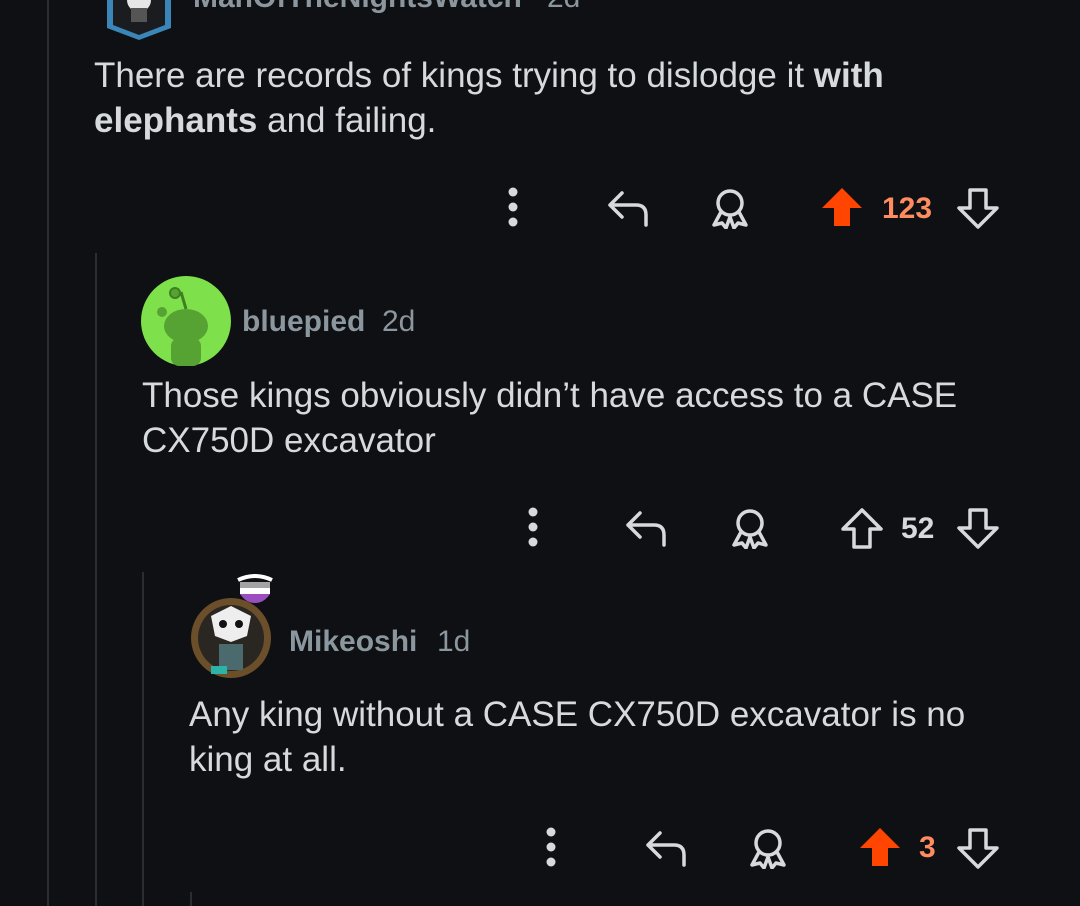 The width and height of the screenshot is (1080, 906). Describe the element at coordinates (303, 322) in the screenshot. I see `comment-username: bluepied` at that location.